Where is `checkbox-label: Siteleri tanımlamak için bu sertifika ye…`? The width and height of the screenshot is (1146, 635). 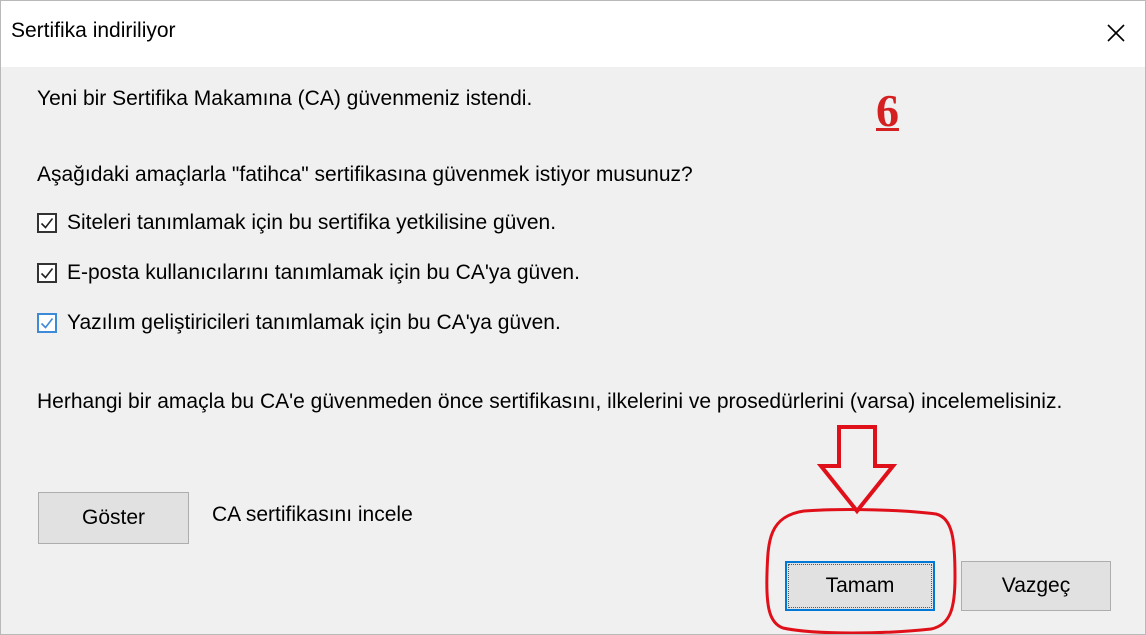 checkbox-label: Siteleri tanımlamak için bu sertifika ye… is located at coordinates (312, 222).